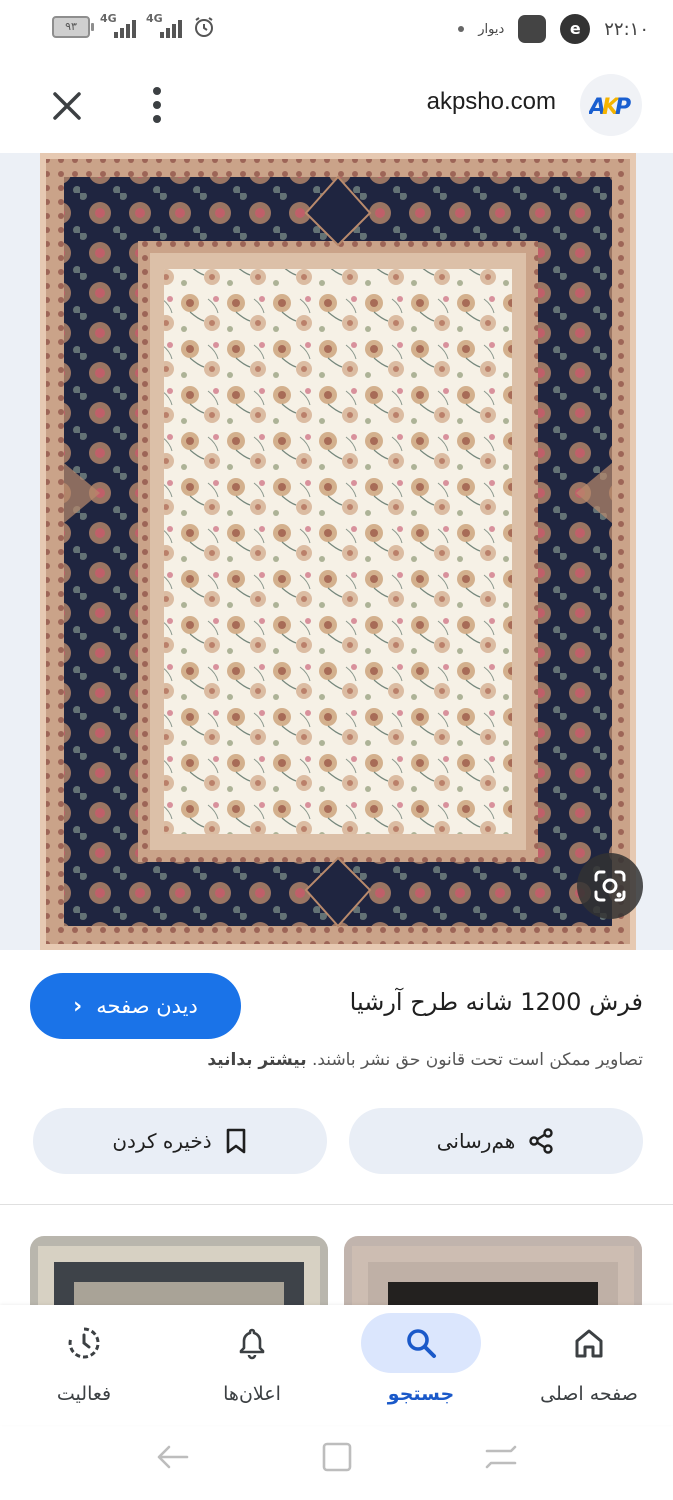 The width and height of the screenshot is (673, 1500). I want to click on battery-icon: ۹۳, so click(73, 27).